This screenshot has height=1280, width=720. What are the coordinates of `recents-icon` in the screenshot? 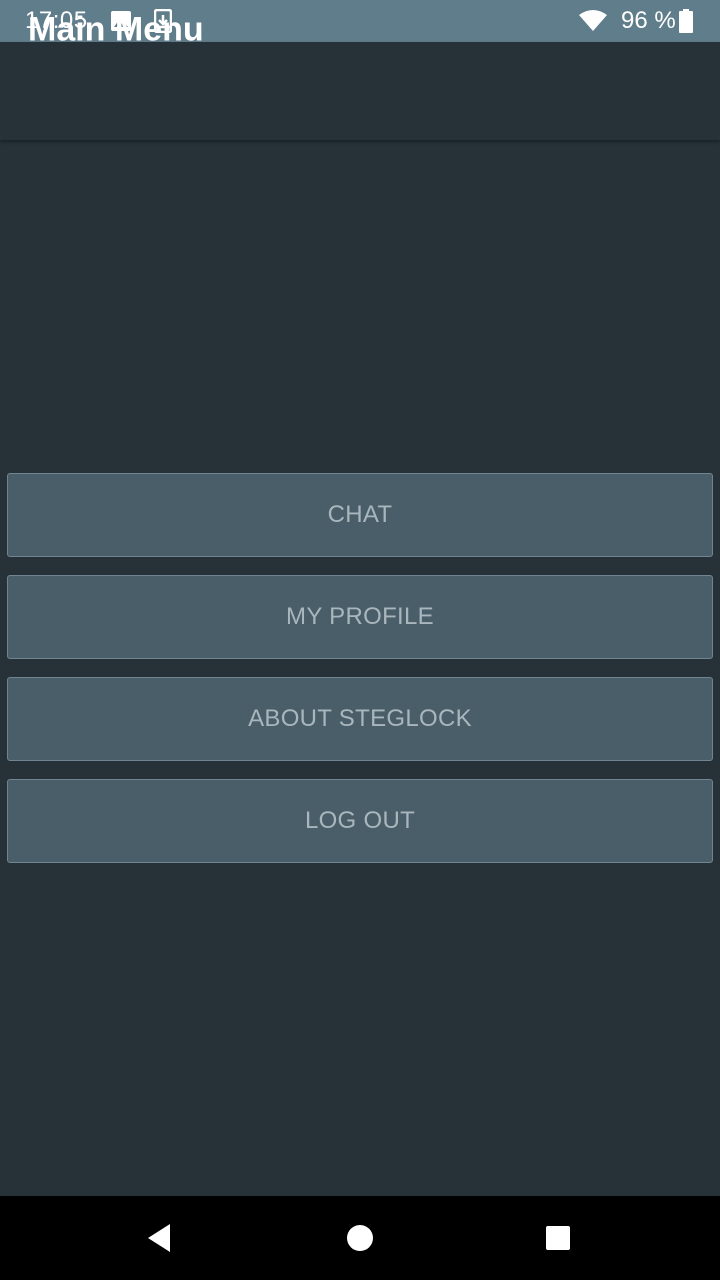 It's located at (558, 1238).